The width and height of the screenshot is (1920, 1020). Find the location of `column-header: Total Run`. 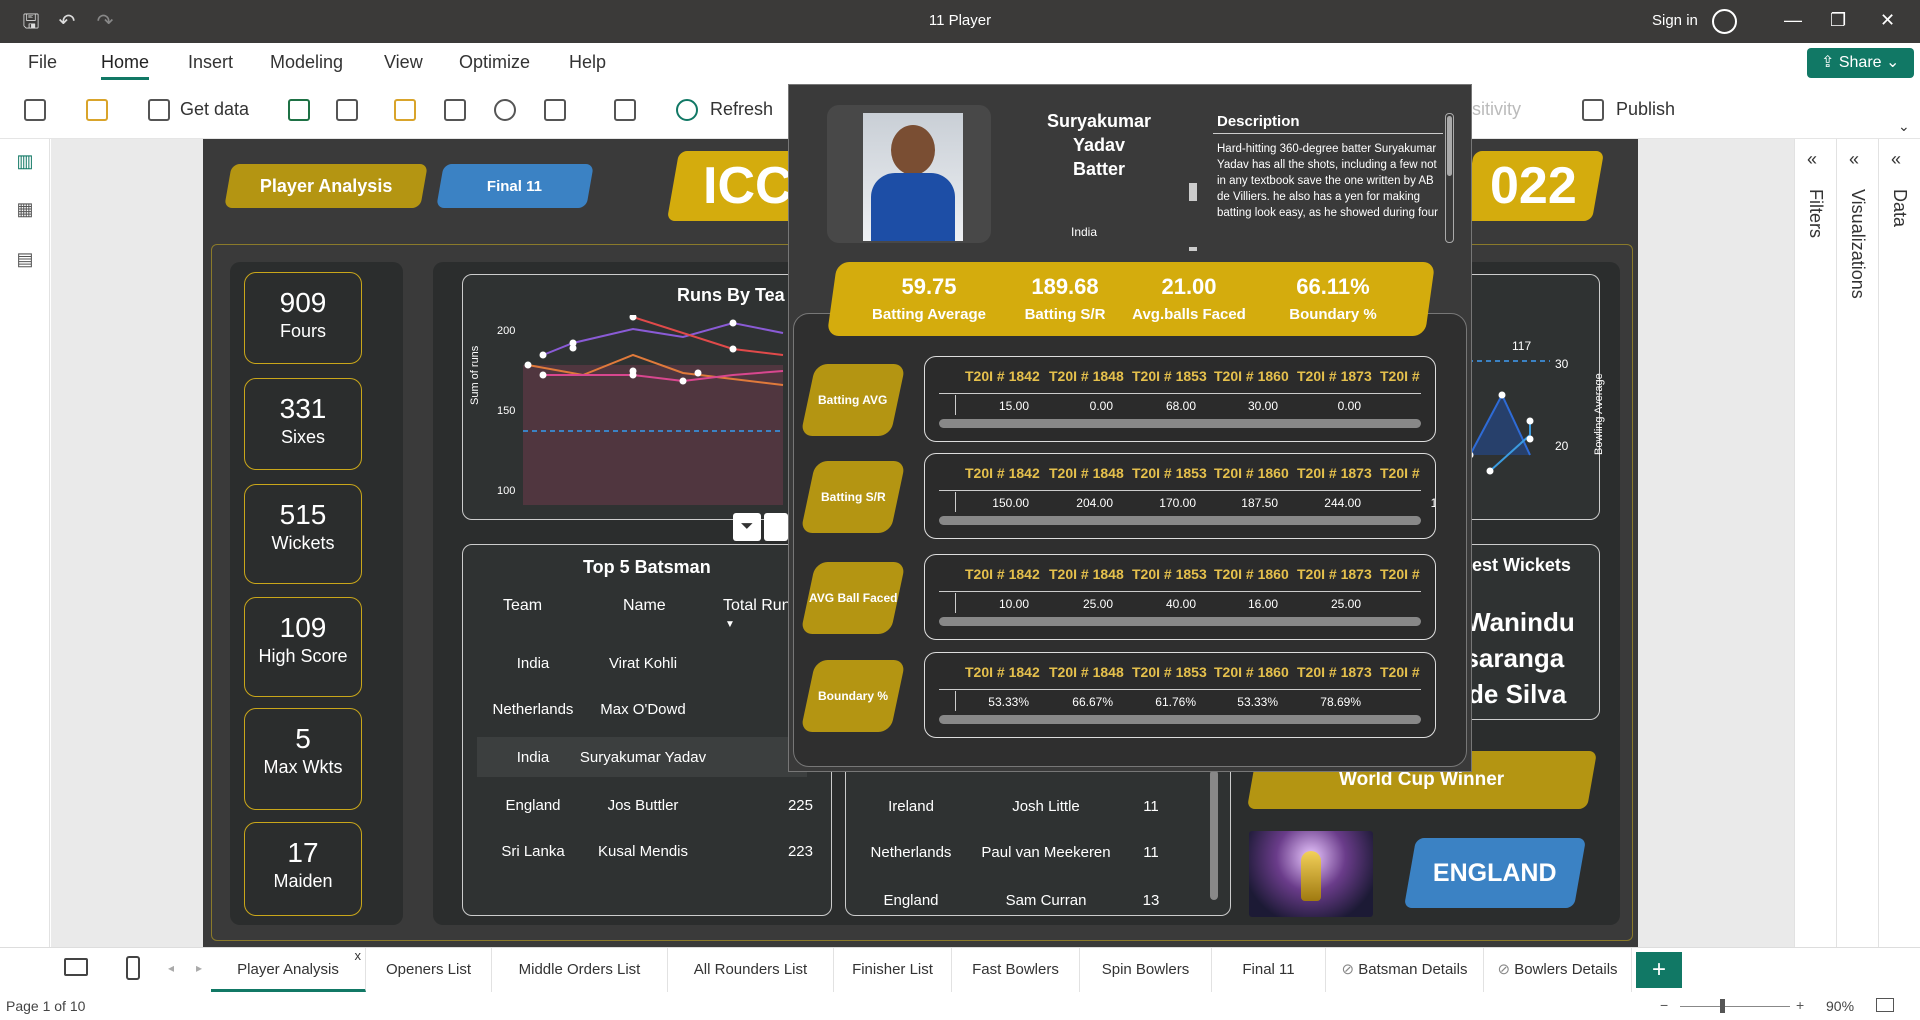

column-header: Total Run is located at coordinates (757, 606).